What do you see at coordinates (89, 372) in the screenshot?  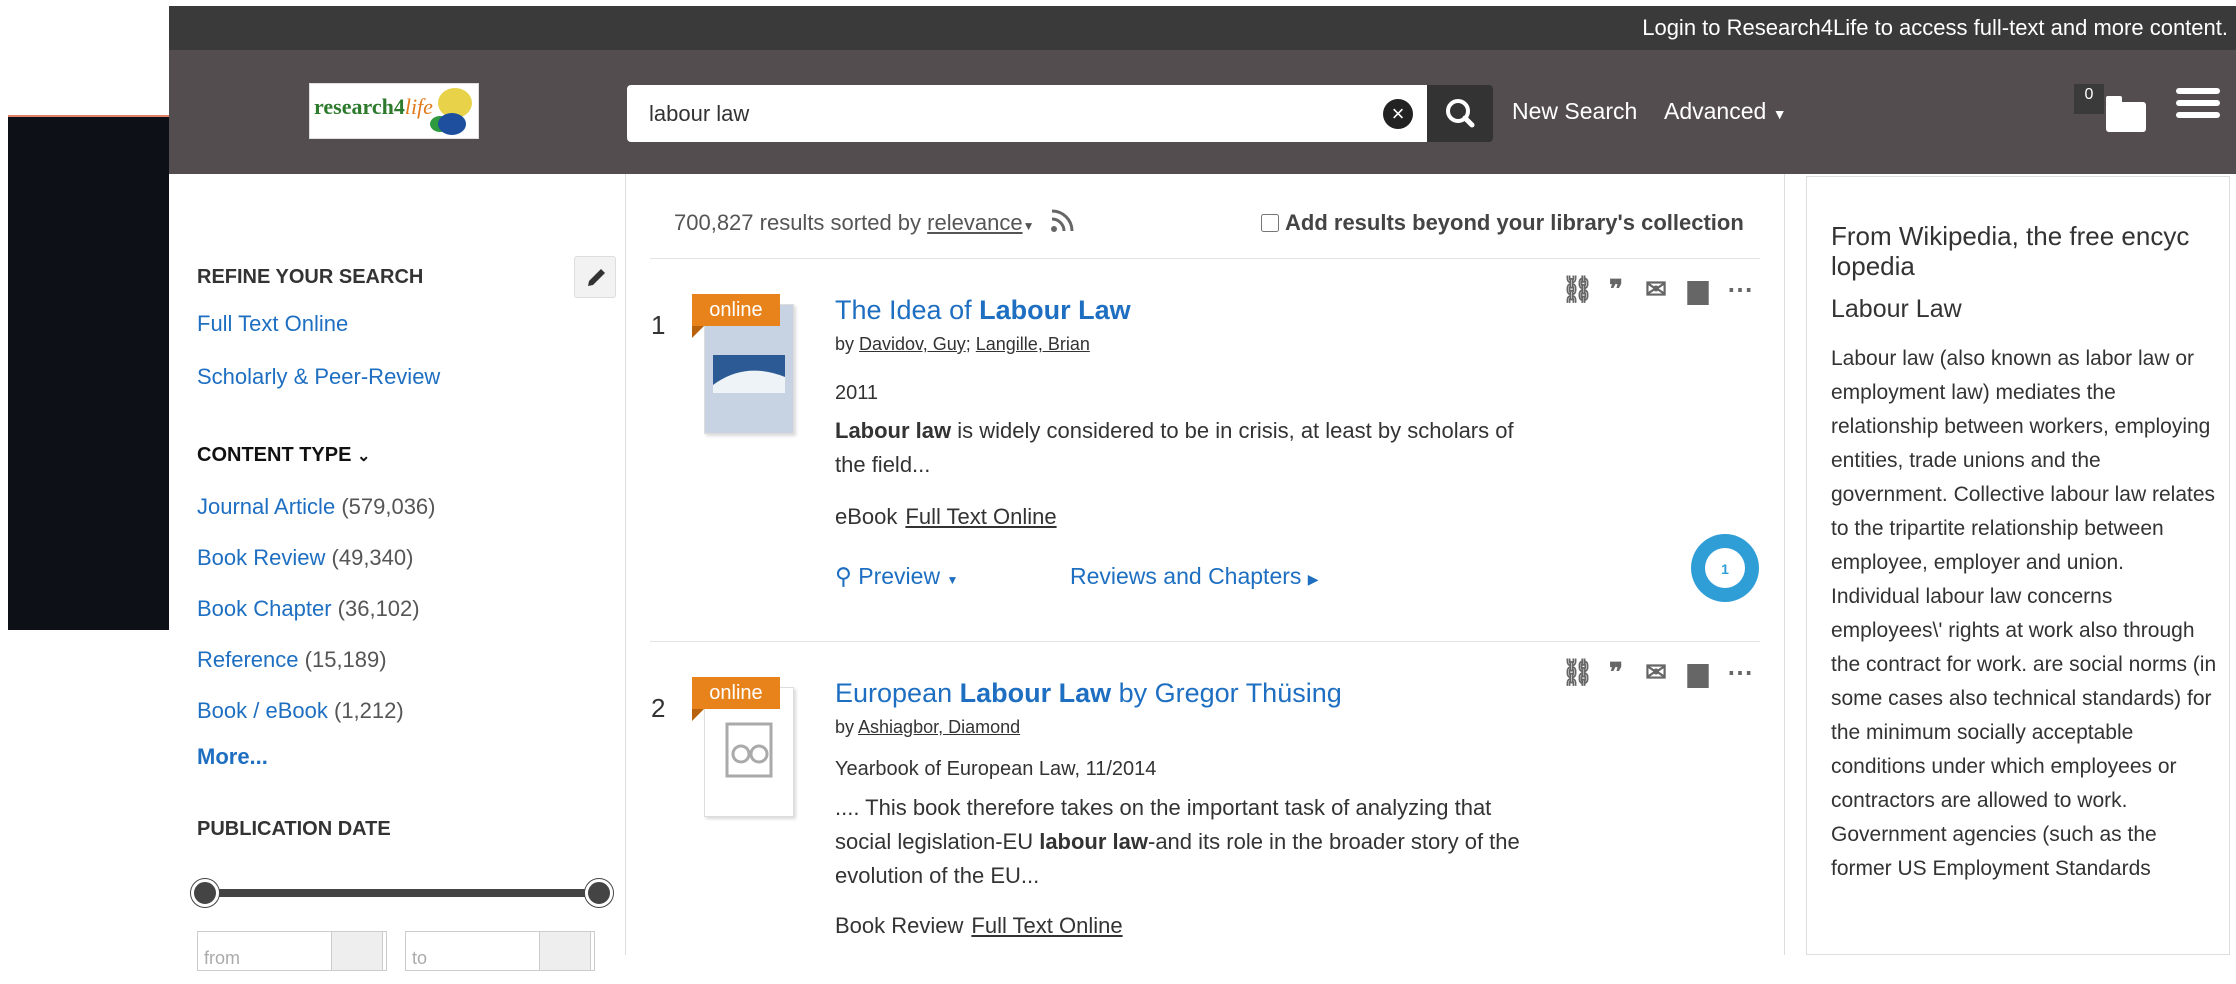 I see `background-image-panel` at bounding box center [89, 372].